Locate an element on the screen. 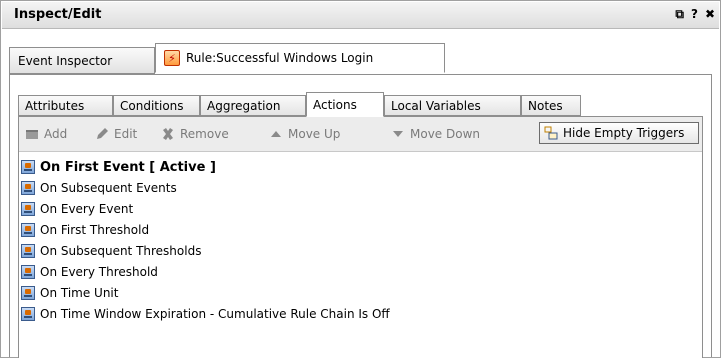 The width and height of the screenshot is (721, 358). tab-attributes: Attributes is located at coordinates (65, 105).